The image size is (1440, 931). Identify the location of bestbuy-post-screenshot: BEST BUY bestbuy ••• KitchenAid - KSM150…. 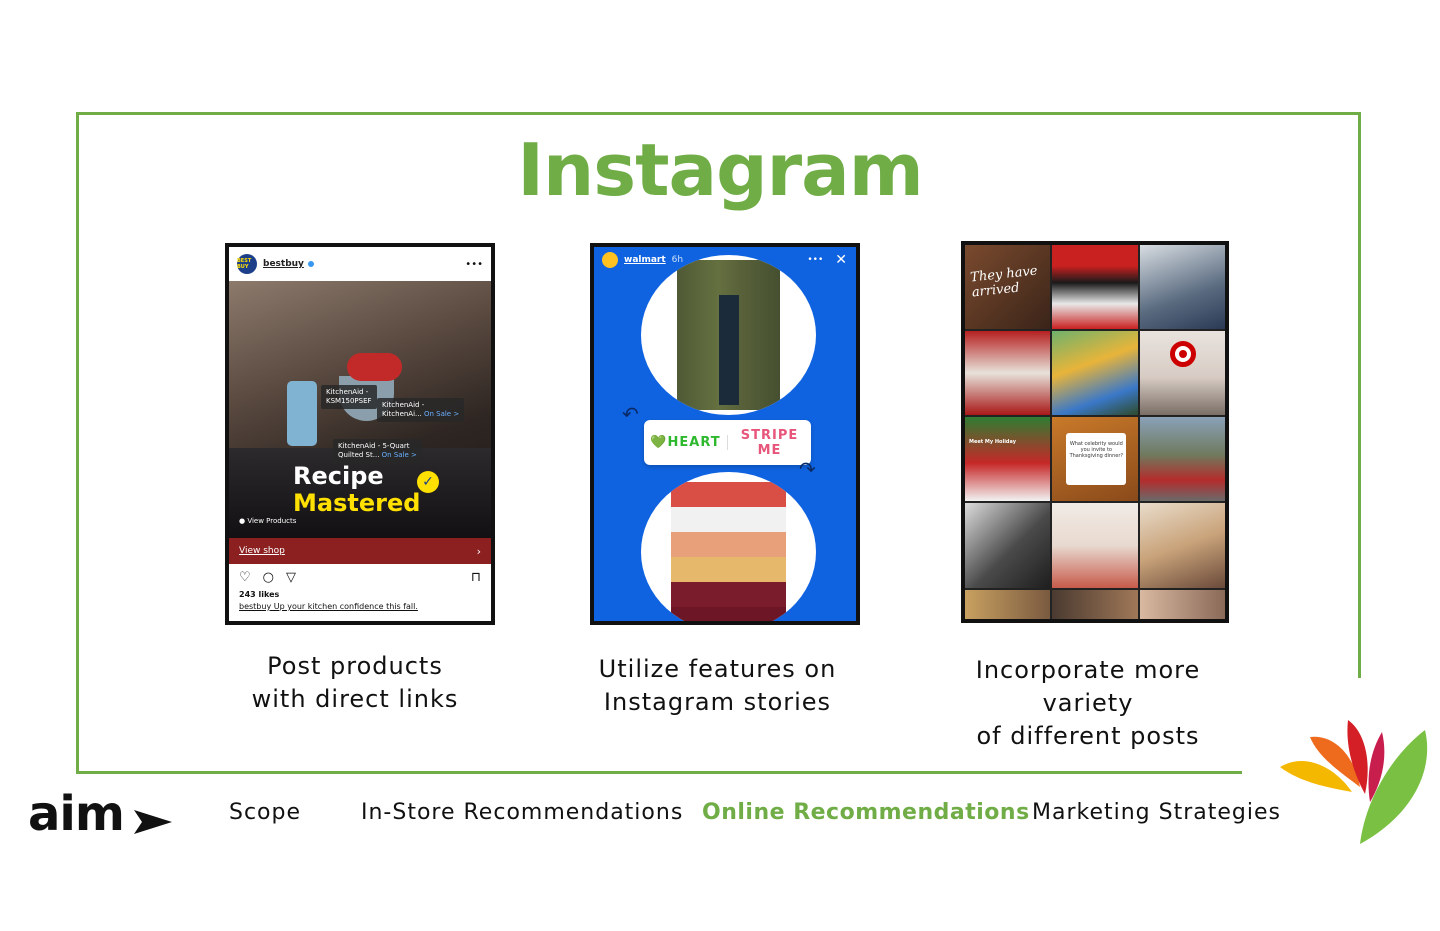
(360, 434).